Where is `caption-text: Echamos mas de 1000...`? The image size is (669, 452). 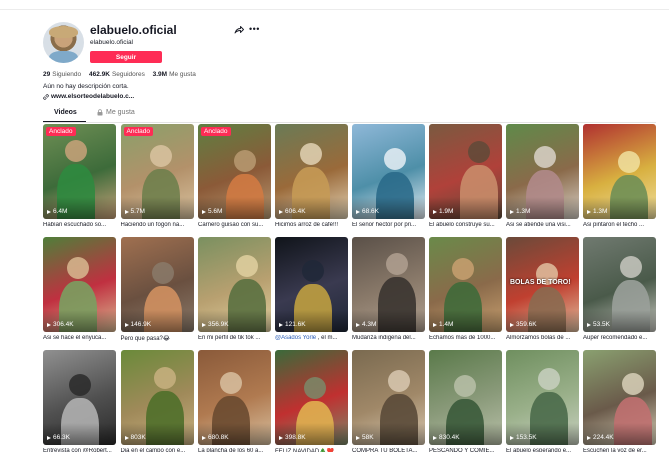 caption-text: Echamos mas de 1000... is located at coordinates (462, 338).